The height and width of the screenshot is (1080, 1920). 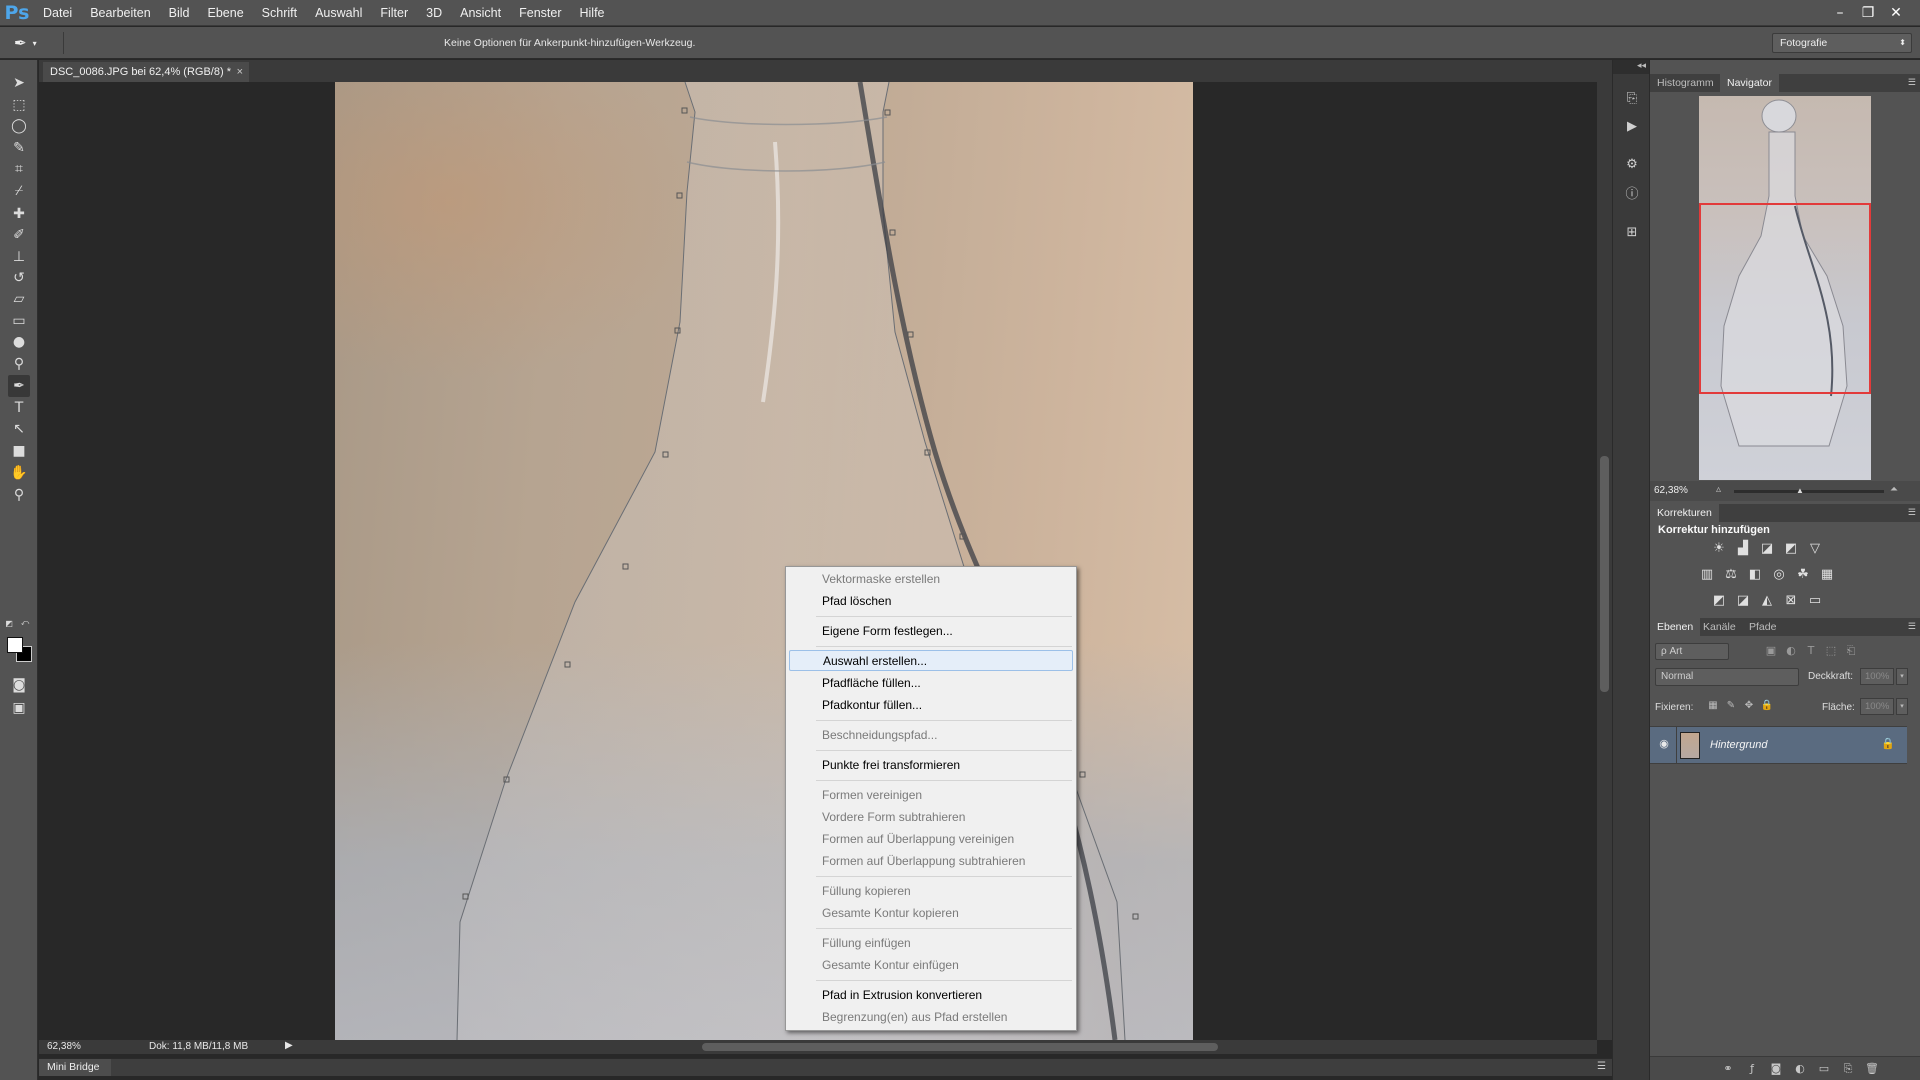 I want to click on channel-mixer-icon: ☘, so click(x=1803, y=574).